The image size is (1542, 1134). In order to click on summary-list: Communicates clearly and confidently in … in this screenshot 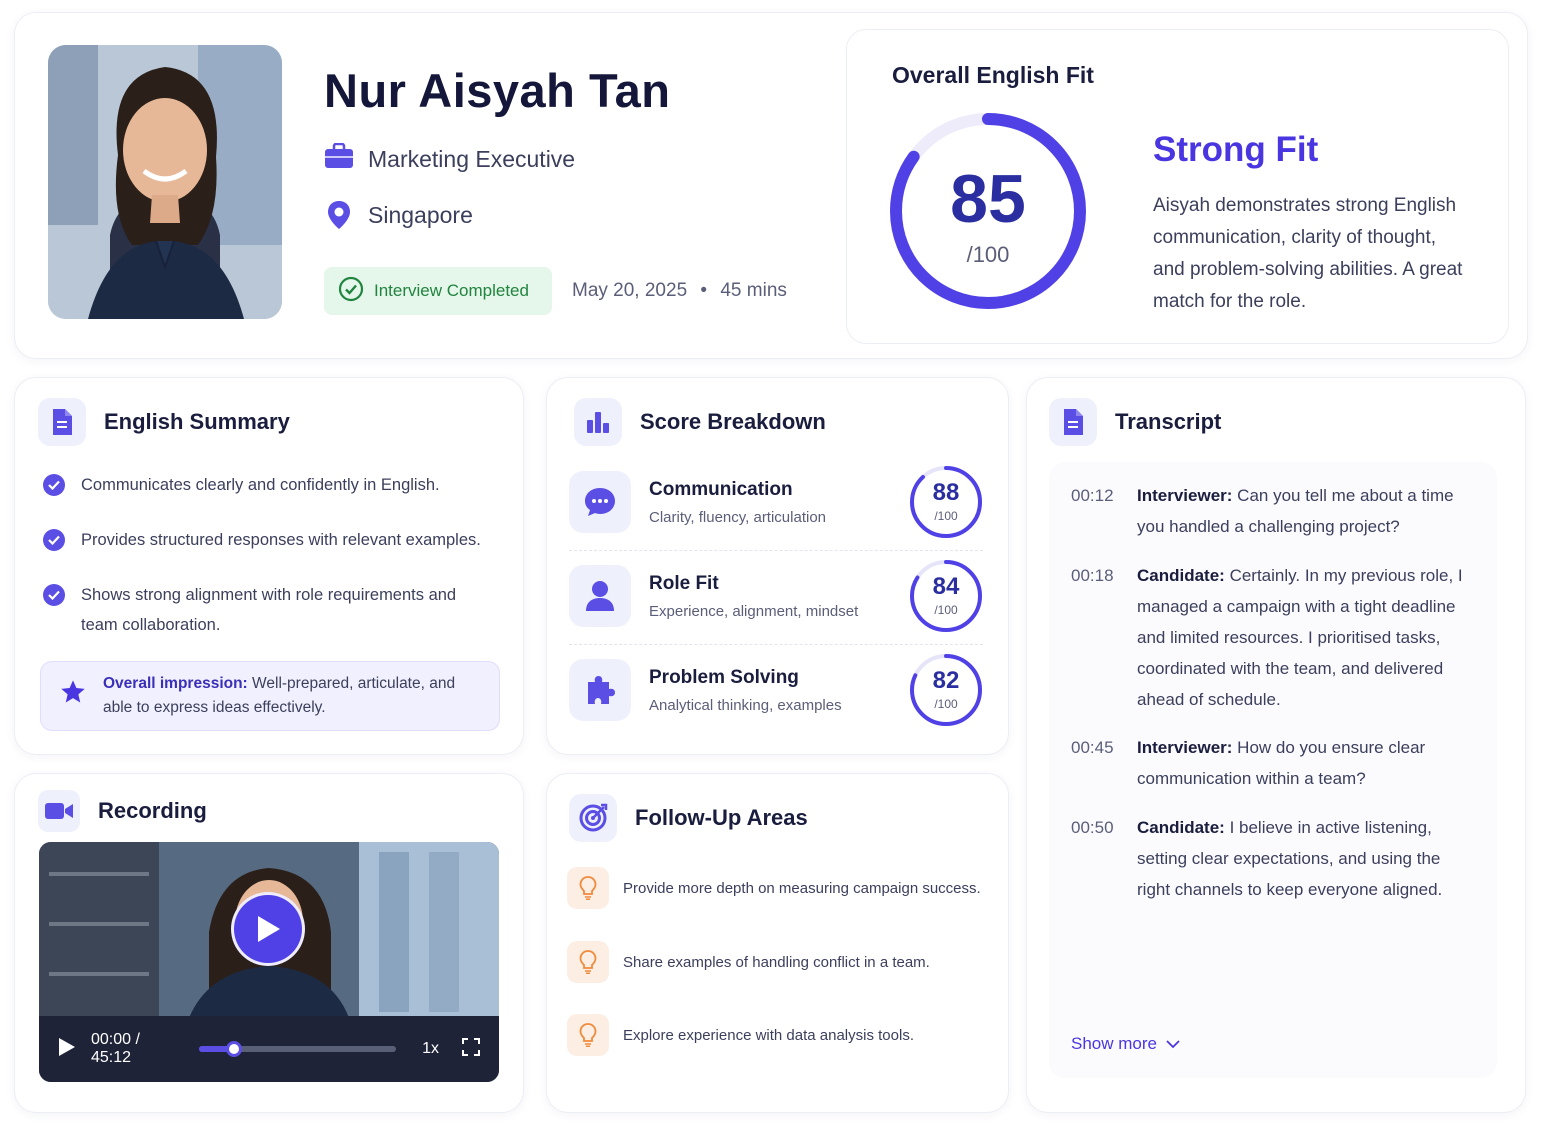, I will do `click(268, 567)`.